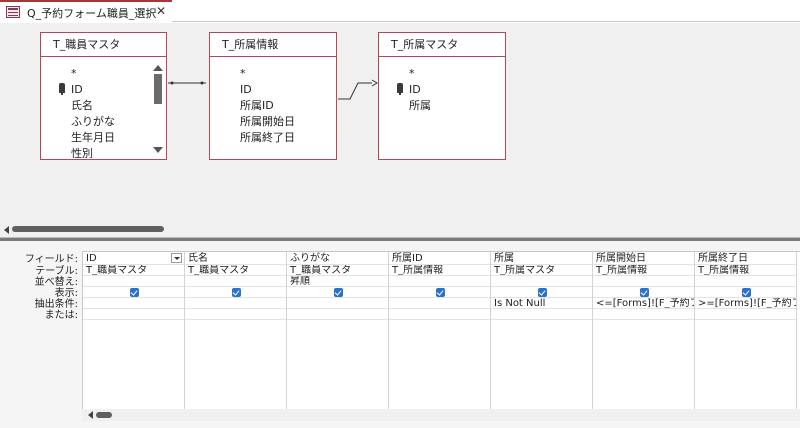 The width and height of the screenshot is (800, 428). What do you see at coordinates (541, 303) in the screenshot?
I see `criteria-cell: Is Not Null` at bounding box center [541, 303].